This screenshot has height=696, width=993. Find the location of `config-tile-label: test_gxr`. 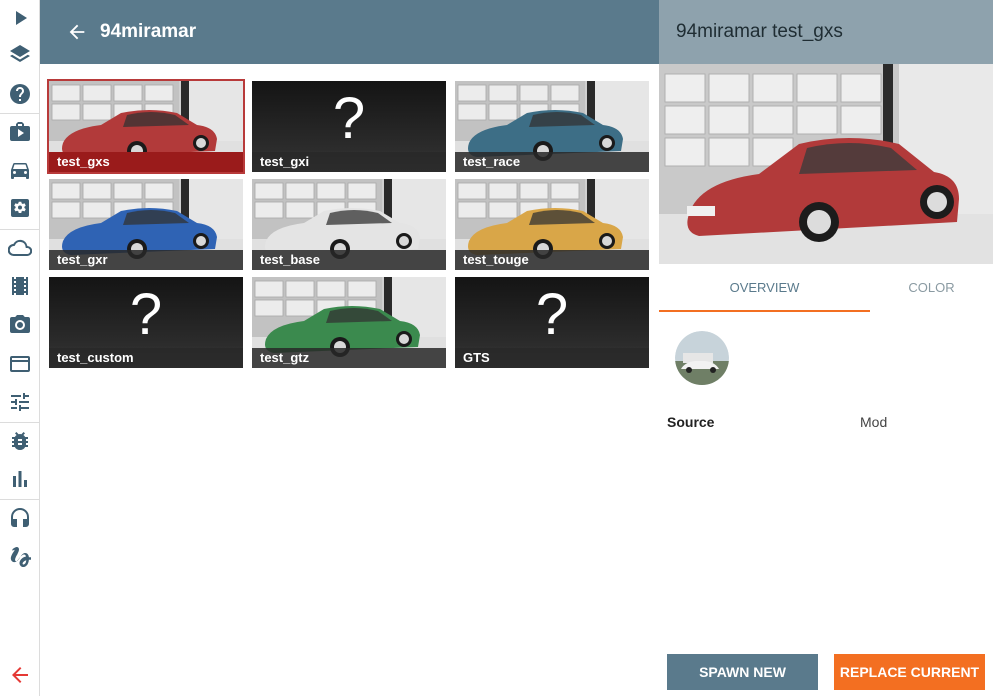

config-tile-label: test_gxr is located at coordinates (146, 260).